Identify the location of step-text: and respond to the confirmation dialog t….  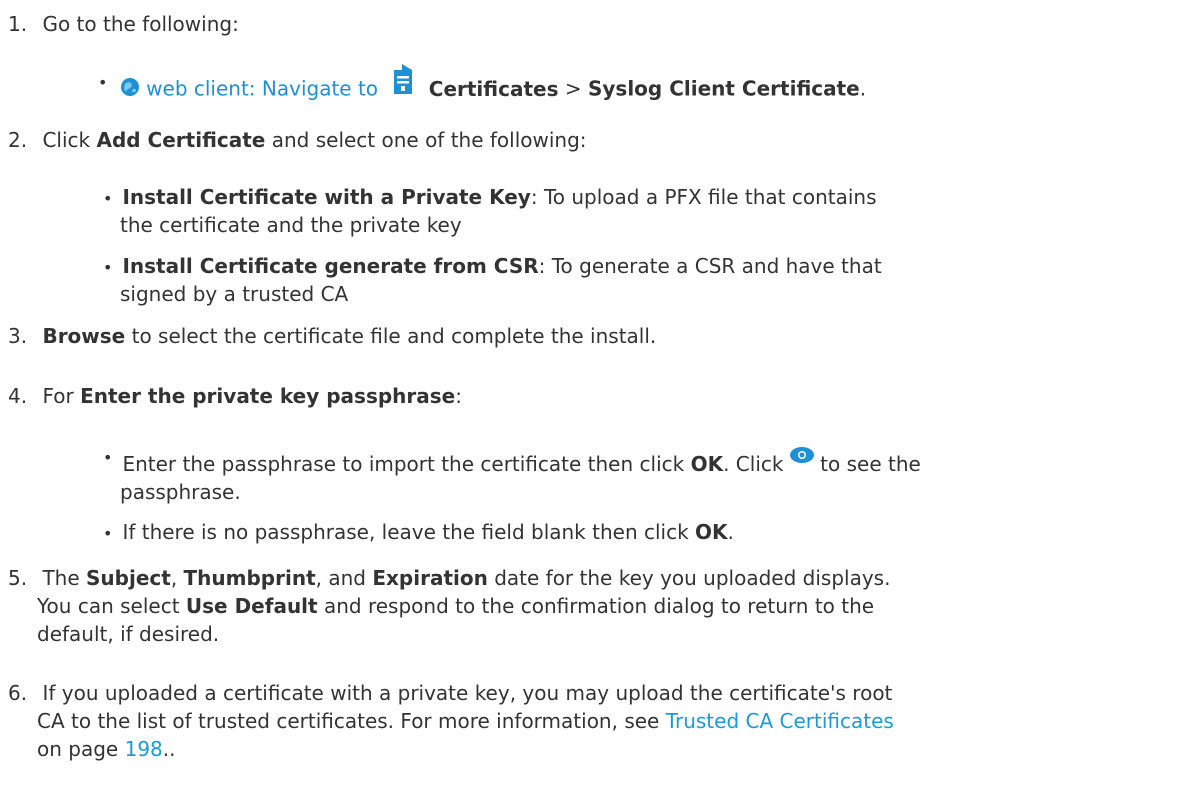
(599, 606).